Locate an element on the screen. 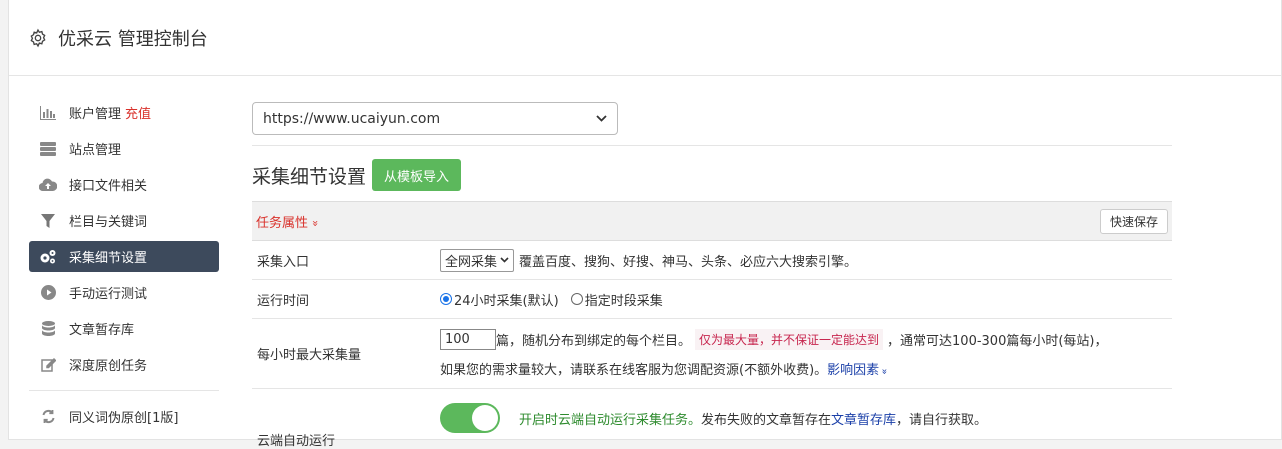 The width and height of the screenshot is (1282, 449). row-label: 云端自动运行 is located at coordinates (296, 441).